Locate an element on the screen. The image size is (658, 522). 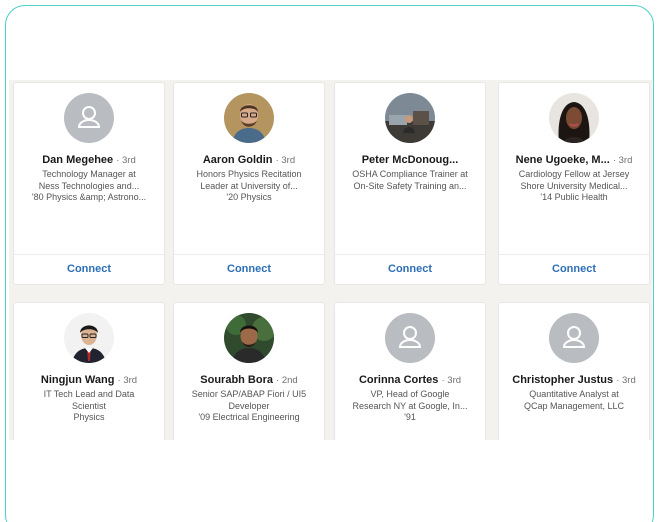
headline-line: QCap Management, LLC is located at coordinates (574, 405).